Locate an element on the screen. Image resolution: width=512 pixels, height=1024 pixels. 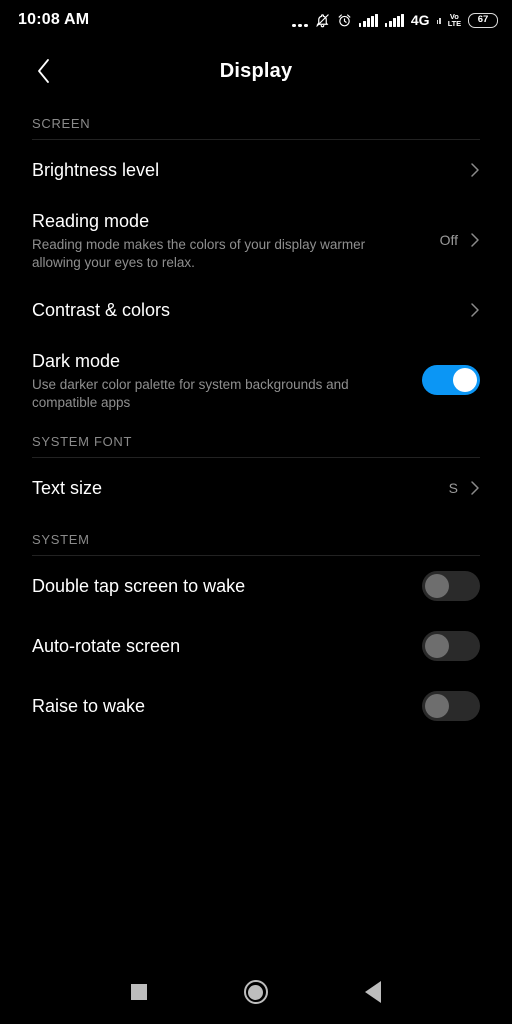
row-title: Text size is located at coordinates (67, 487).